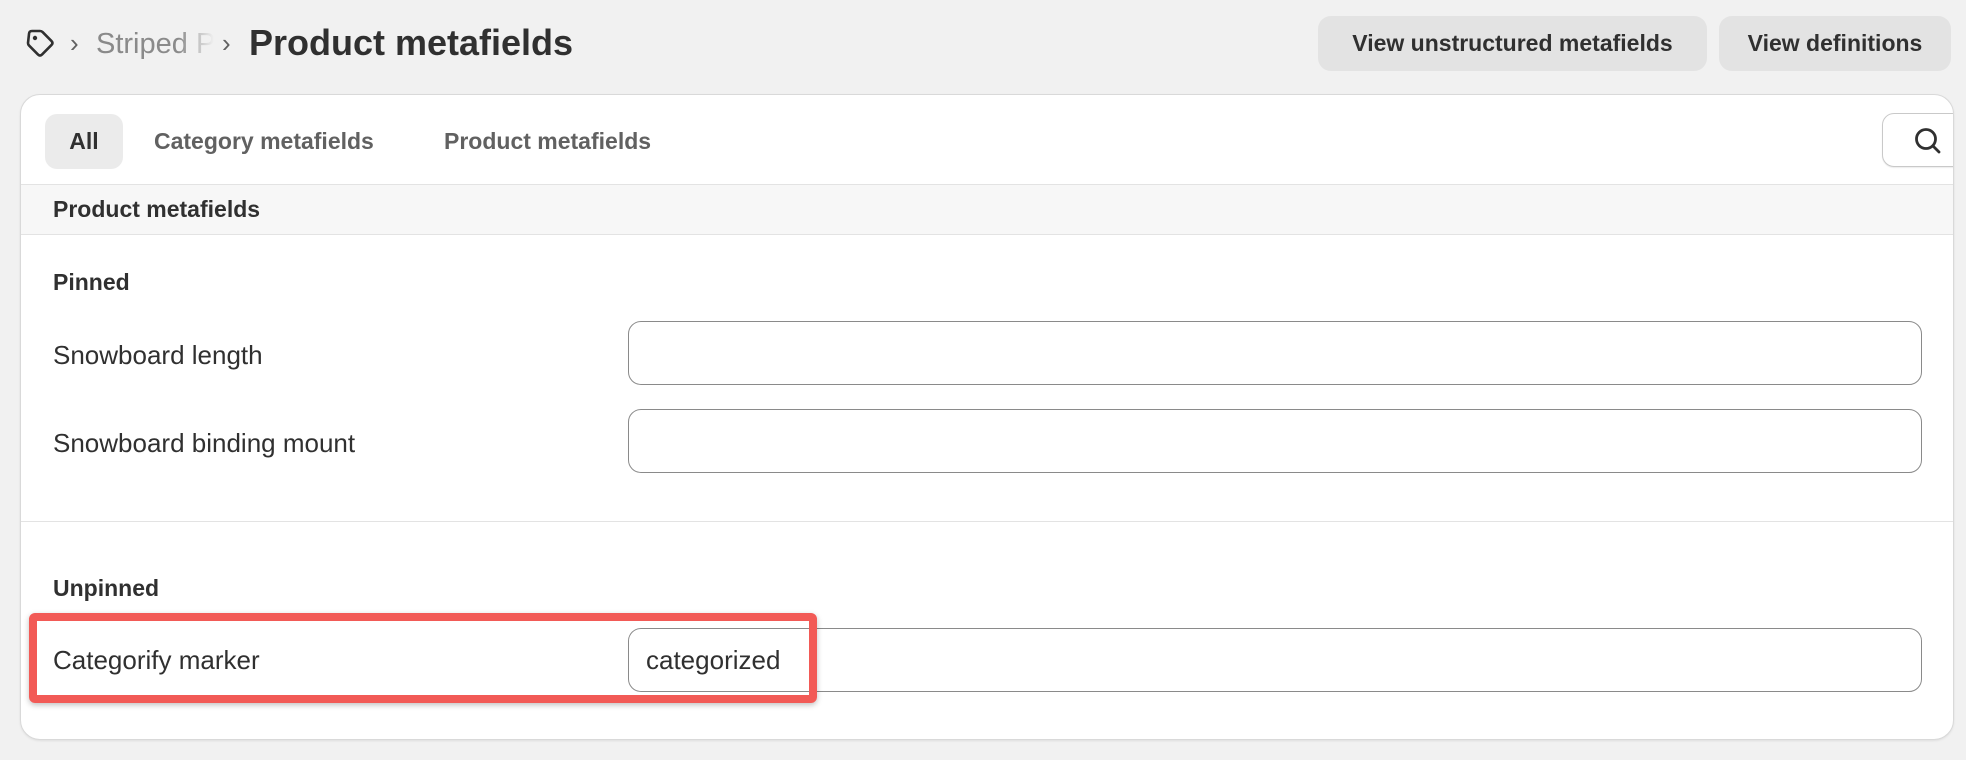  I want to click on divider, so click(987, 521).